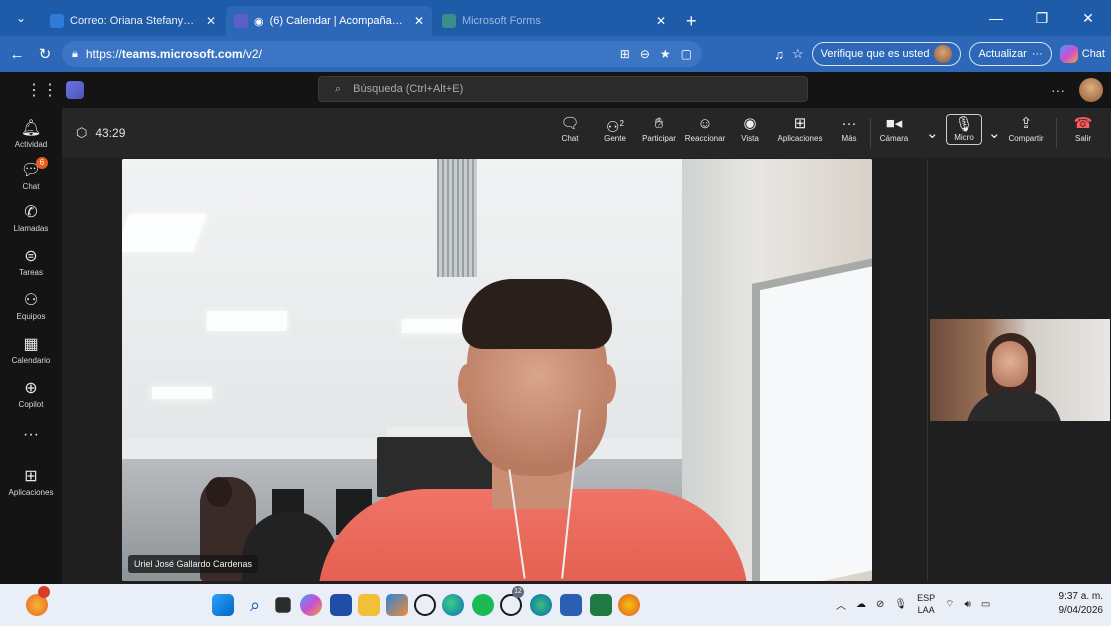 The width and height of the screenshot is (1111, 626). I want to click on back-icon: ←, so click(17, 54).